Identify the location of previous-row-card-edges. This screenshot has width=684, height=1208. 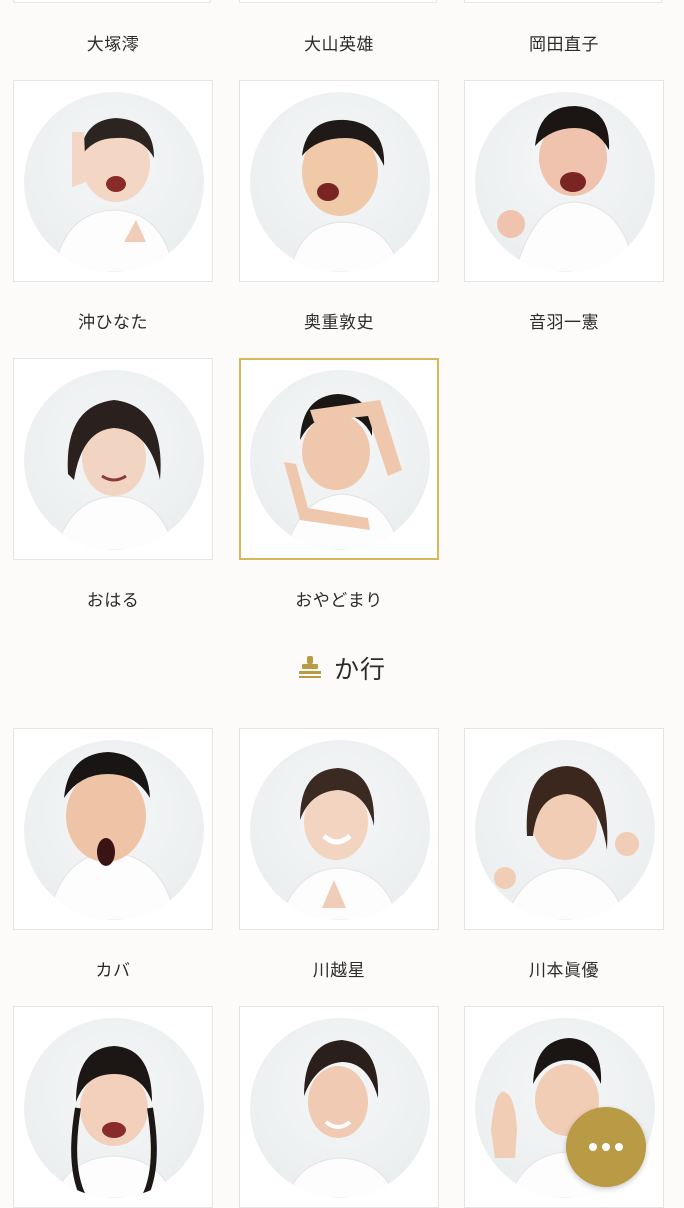
(342, 2).